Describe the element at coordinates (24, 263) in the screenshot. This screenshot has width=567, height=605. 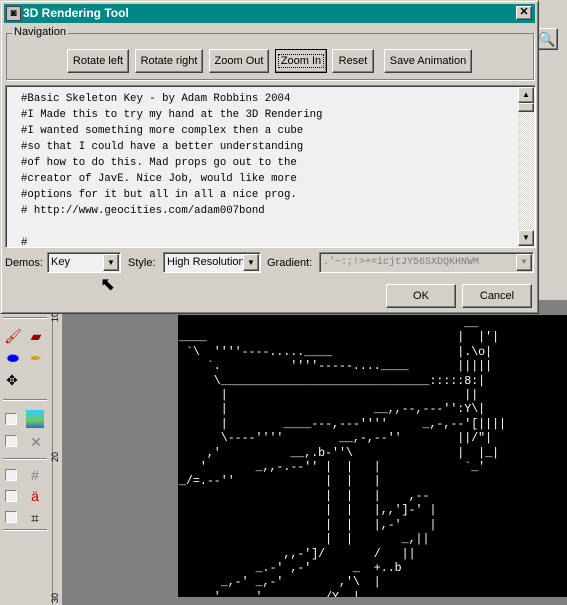
I see `demos-label: Demos:` at that location.